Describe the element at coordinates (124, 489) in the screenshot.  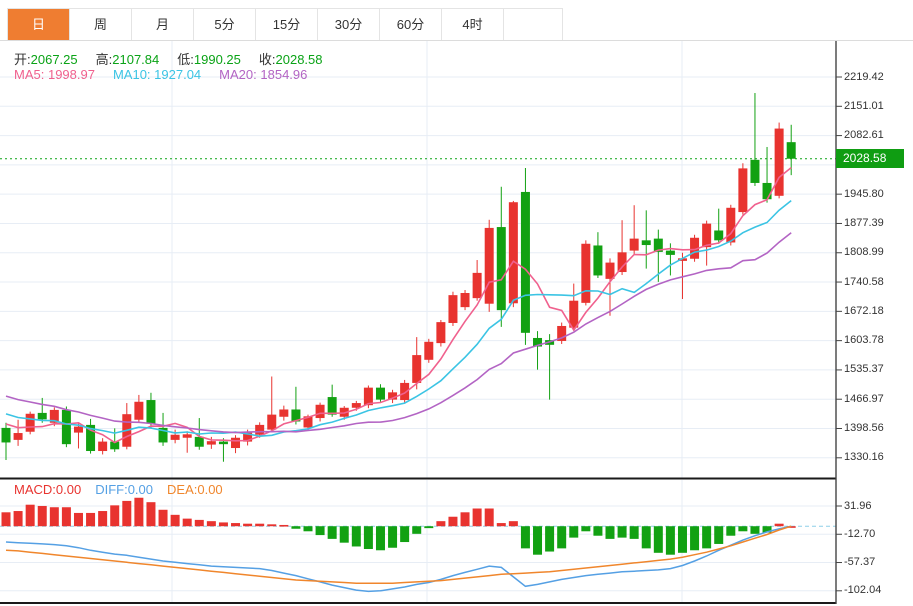
I see `diff-value: DIFF:0.00` at that location.